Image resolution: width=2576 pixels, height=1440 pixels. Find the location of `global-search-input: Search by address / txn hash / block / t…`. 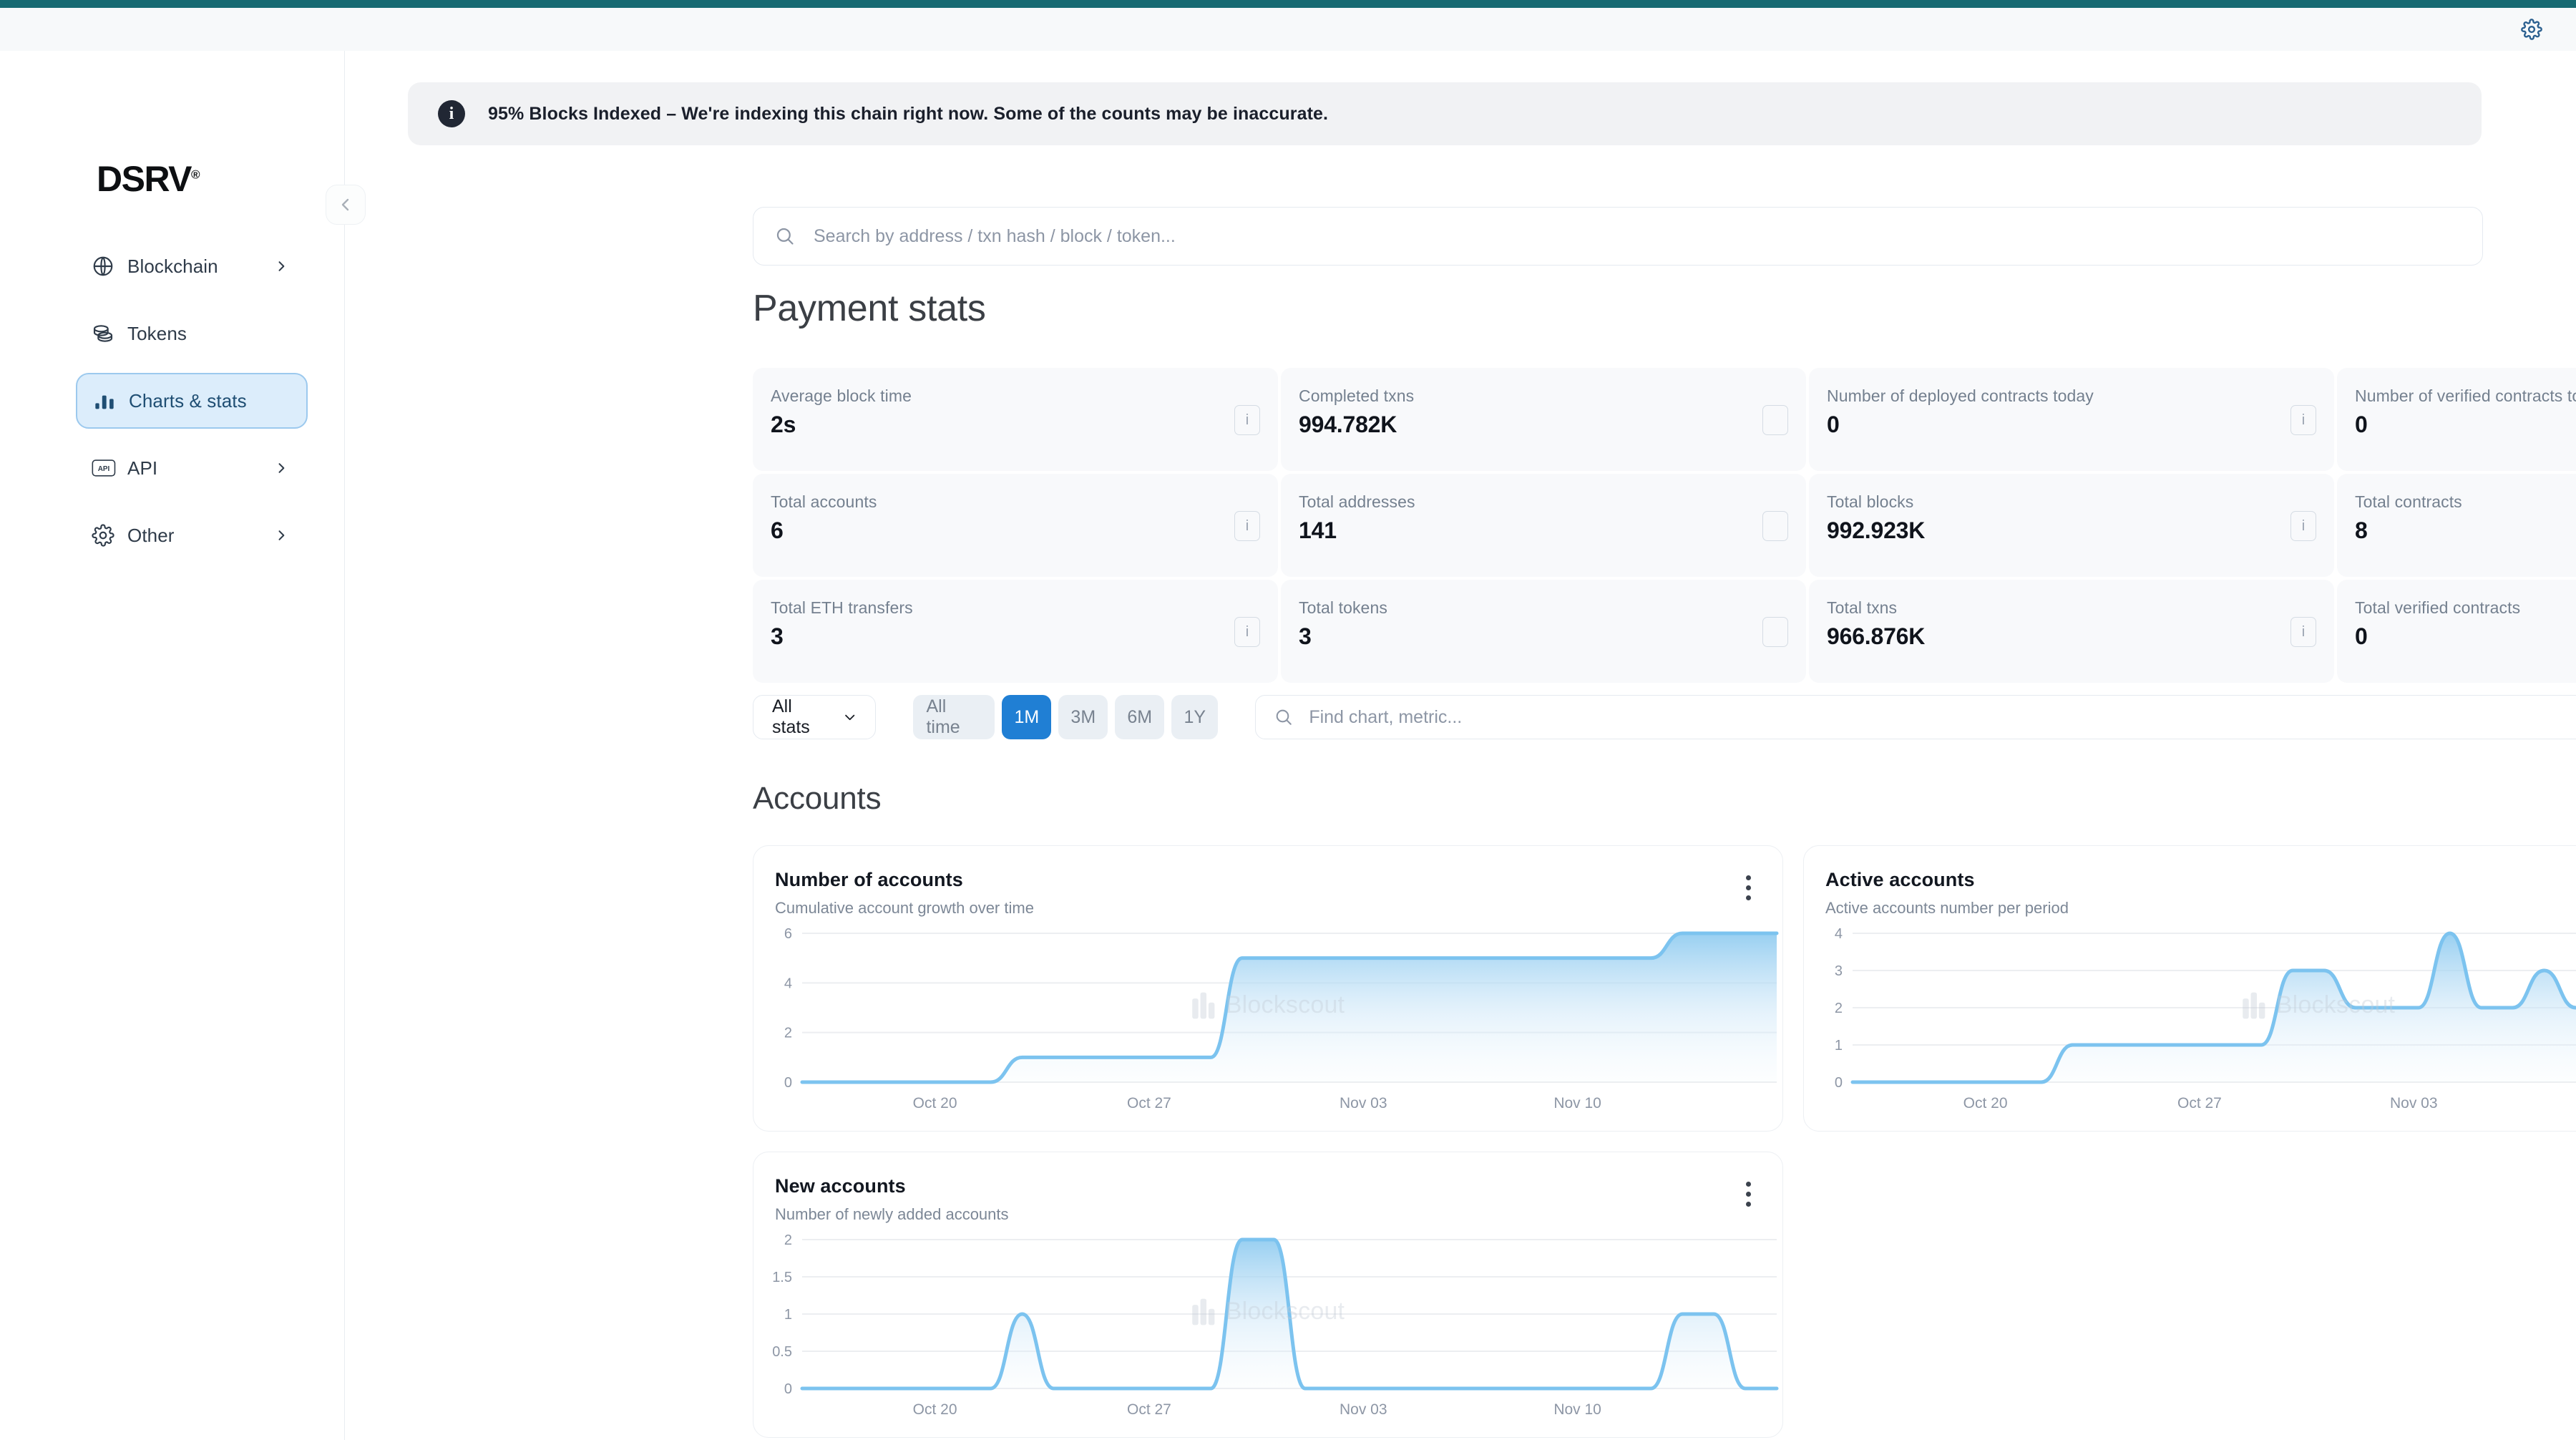

global-search-input: Search by address / txn hash / block / t… is located at coordinates (1618, 236).